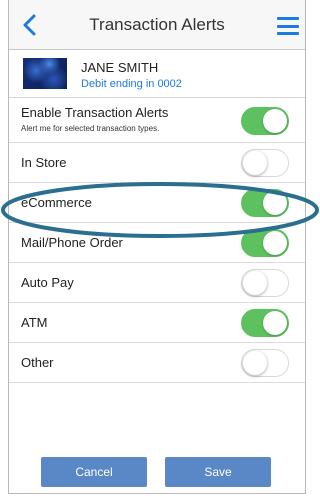  I want to click on save-button: Save, so click(218, 472).